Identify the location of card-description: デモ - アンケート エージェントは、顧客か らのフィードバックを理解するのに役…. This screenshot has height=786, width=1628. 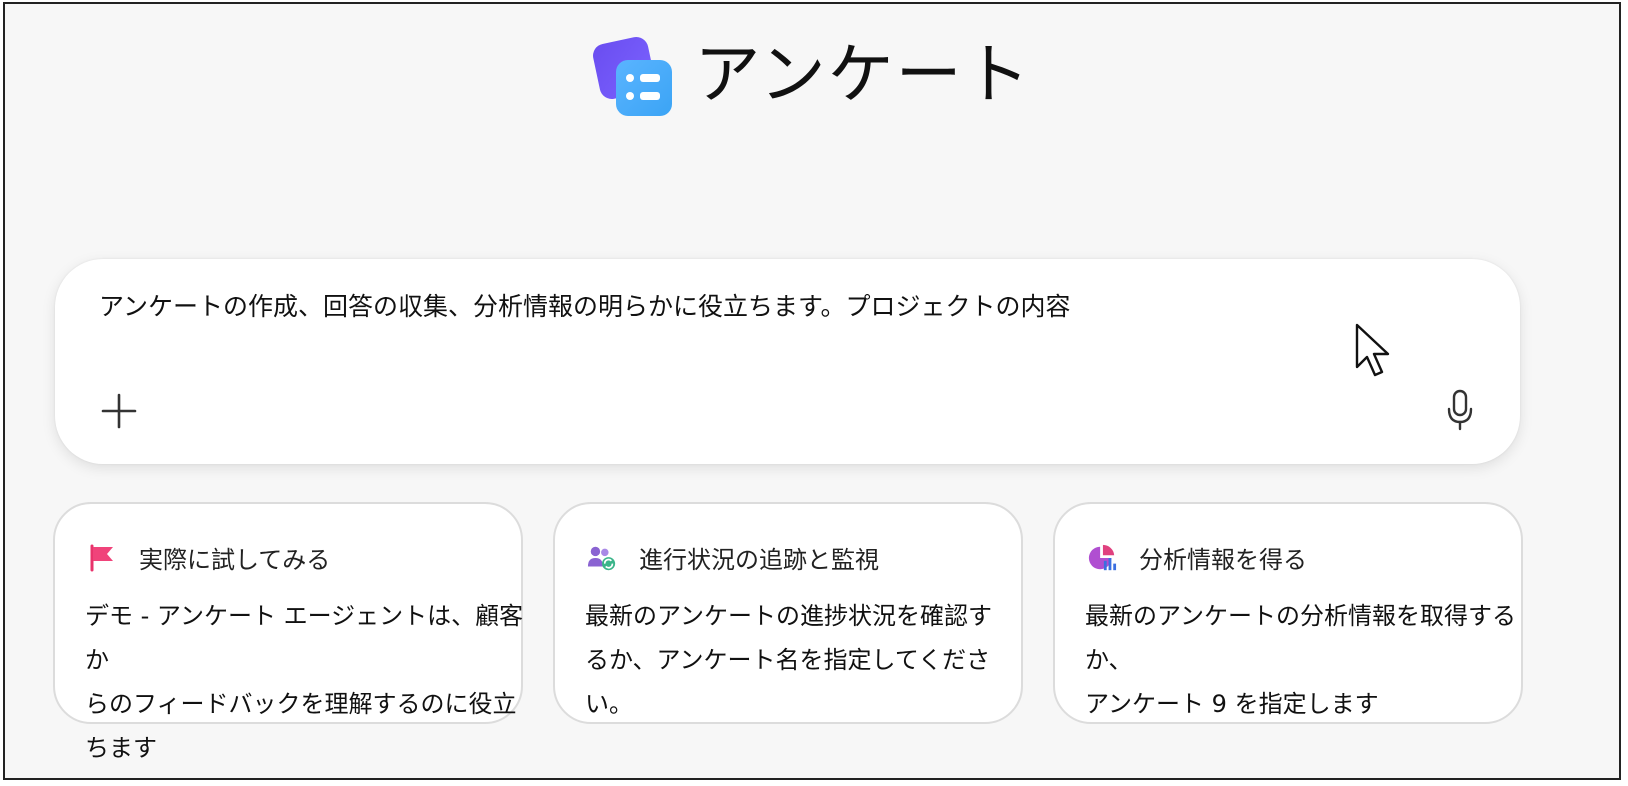
(304, 682).